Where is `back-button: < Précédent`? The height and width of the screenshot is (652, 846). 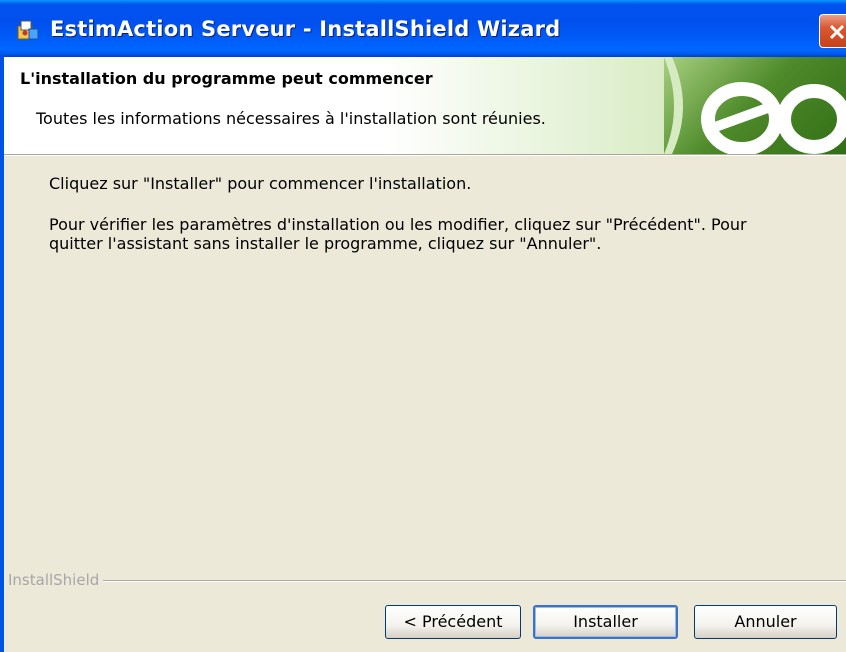 back-button: < Précédent is located at coordinates (453, 622).